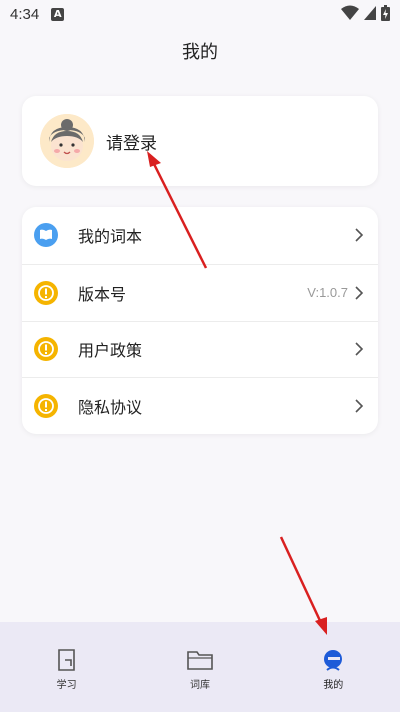  Describe the element at coordinates (102, 294) in the screenshot. I see `menu-label: 版本号` at that location.